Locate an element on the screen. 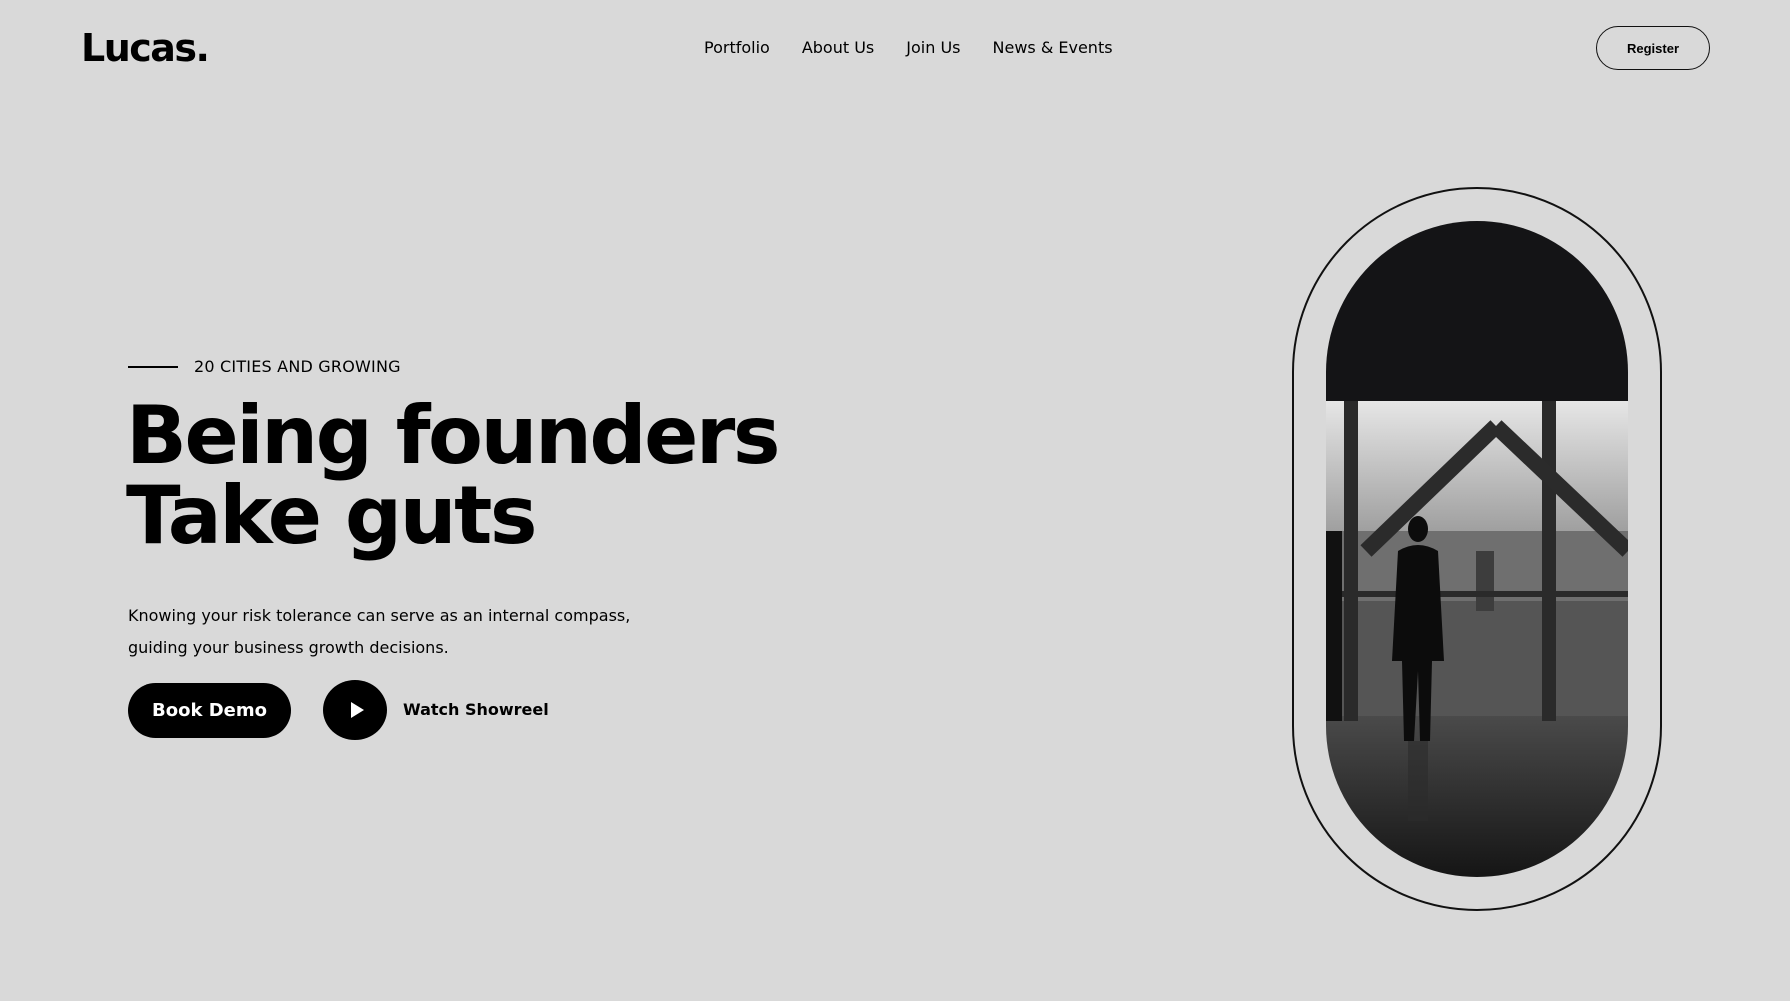 The image size is (1790, 1001). hero-headline: Being founders Take guts is located at coordinates (453, 475).